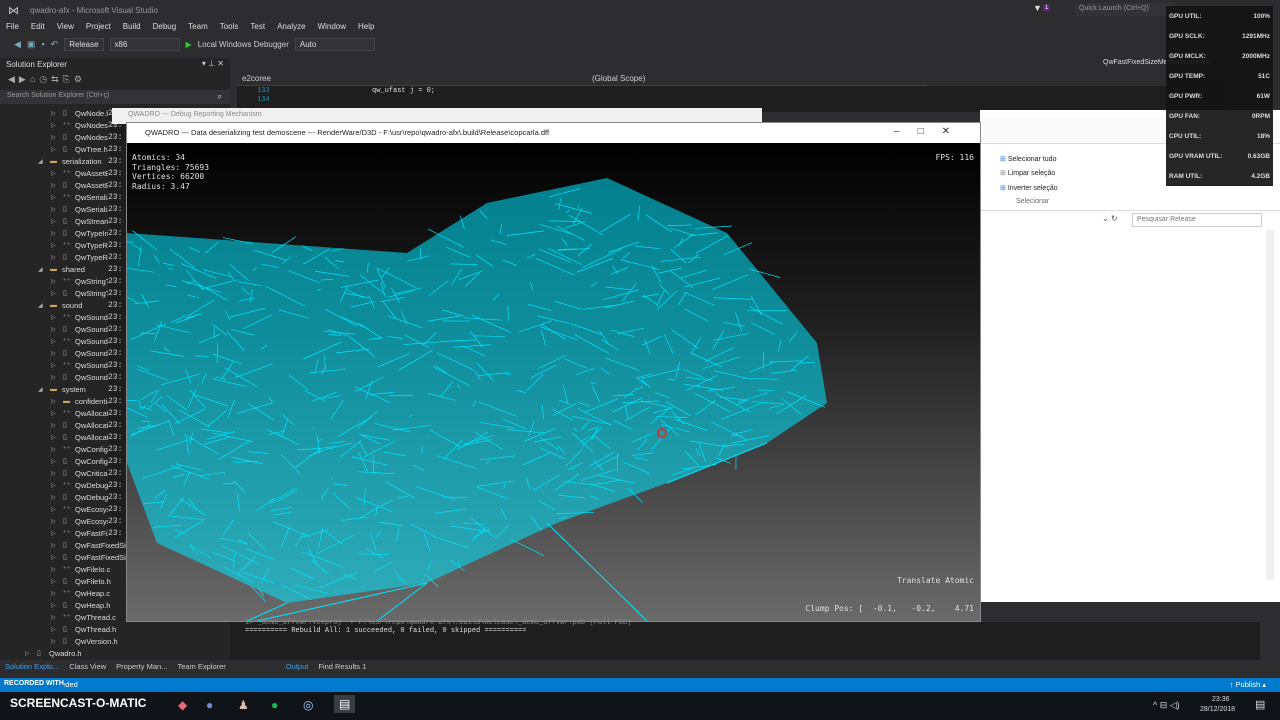 This screenshot has height=720, width=1280. I want to click on tray-icons: ^ ⊟ ◁), so click(1166, 705).